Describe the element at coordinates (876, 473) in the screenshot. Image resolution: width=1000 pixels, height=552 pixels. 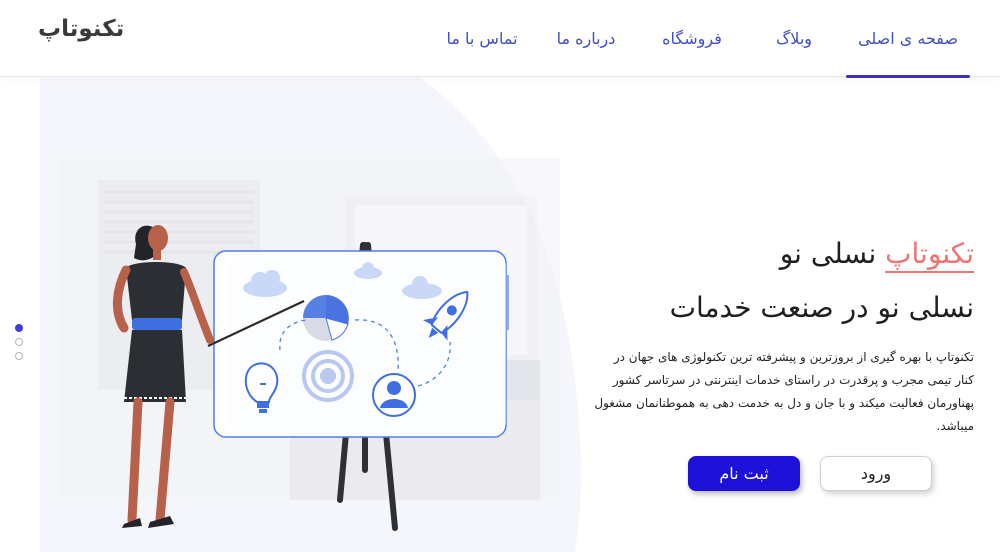
I see `login-button: ورود` at that location.